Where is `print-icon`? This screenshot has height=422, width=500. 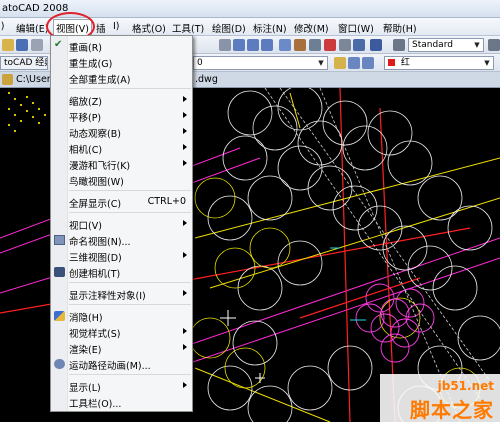 print-icon is located at coordinates (37, 45).